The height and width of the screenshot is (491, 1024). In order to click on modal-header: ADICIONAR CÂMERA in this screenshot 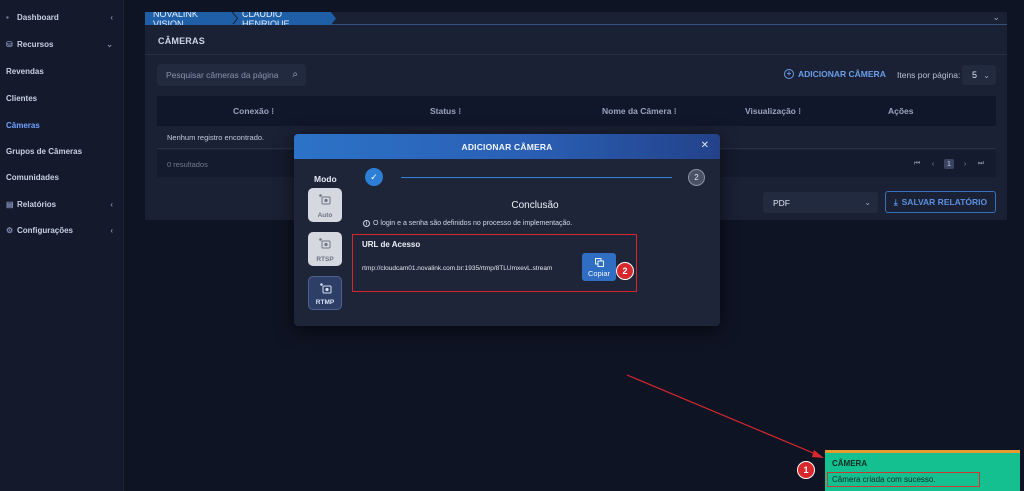, I will do `click(507, 146)`.